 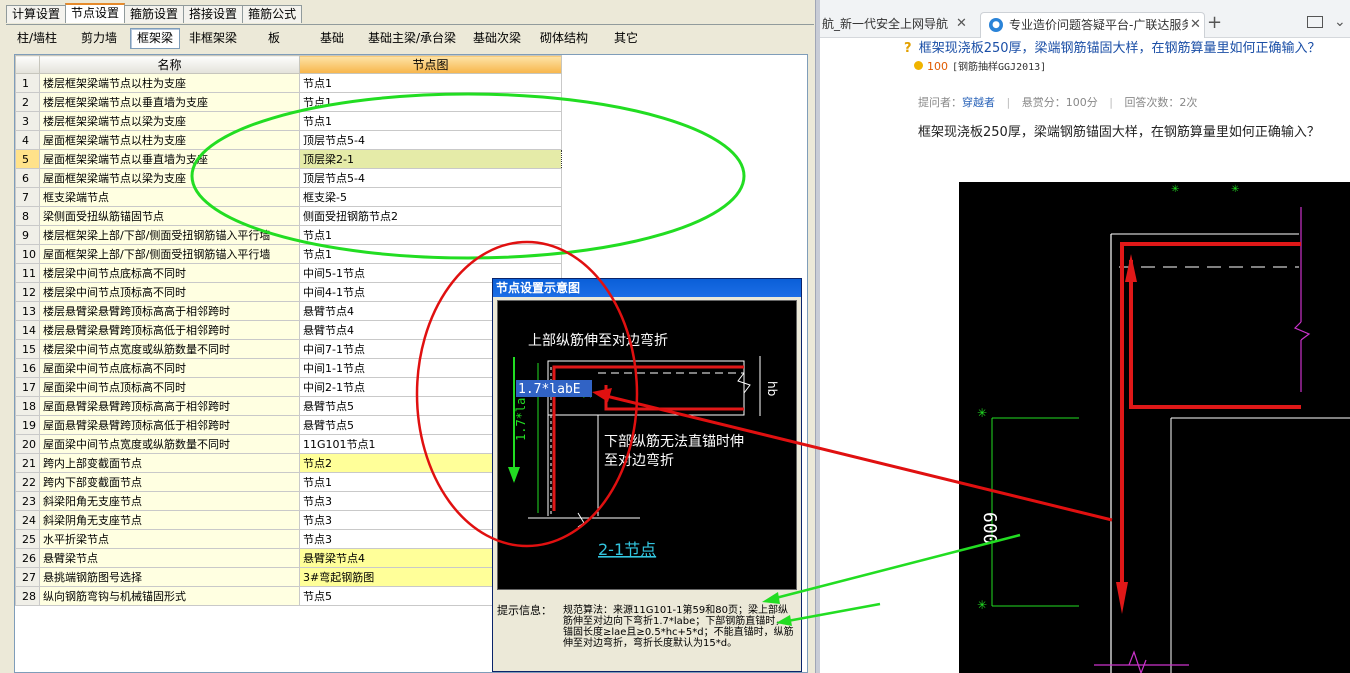 What do you see at coordinates (27, 197) in the screenshot?
I see `row-number: 7` at bounding box center [27, 197].